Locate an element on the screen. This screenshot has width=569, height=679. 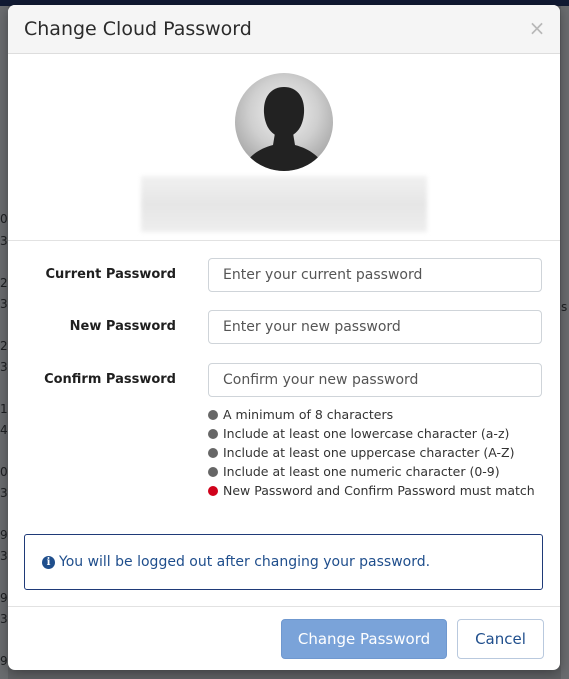
avatar is located at coordinates (284, 122).